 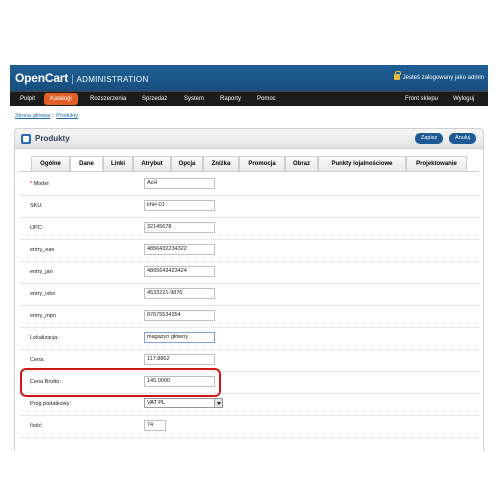 I want to click on gross-price-highlight, so click(x=120, y=382).